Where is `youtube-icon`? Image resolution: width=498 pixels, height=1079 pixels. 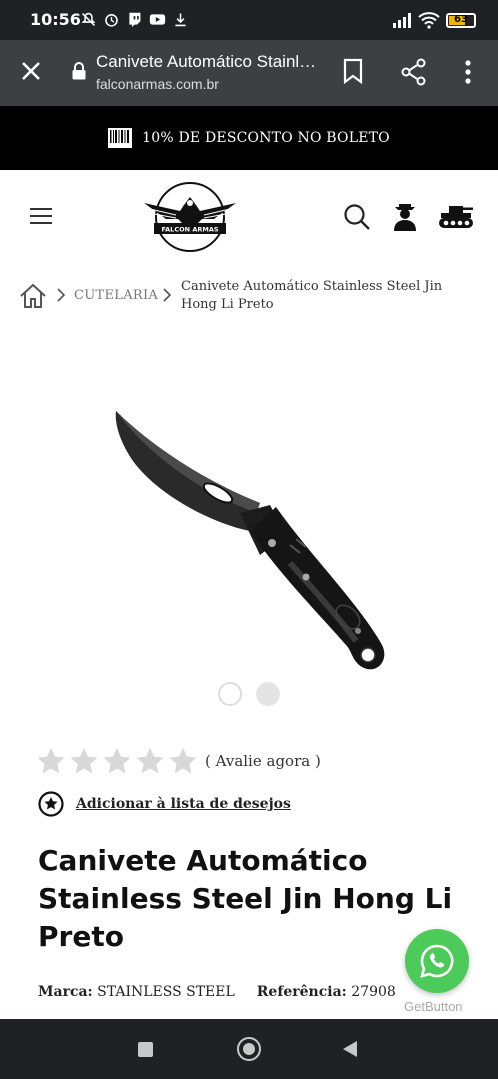
youtube-icon is located at coordinates (157, 19).